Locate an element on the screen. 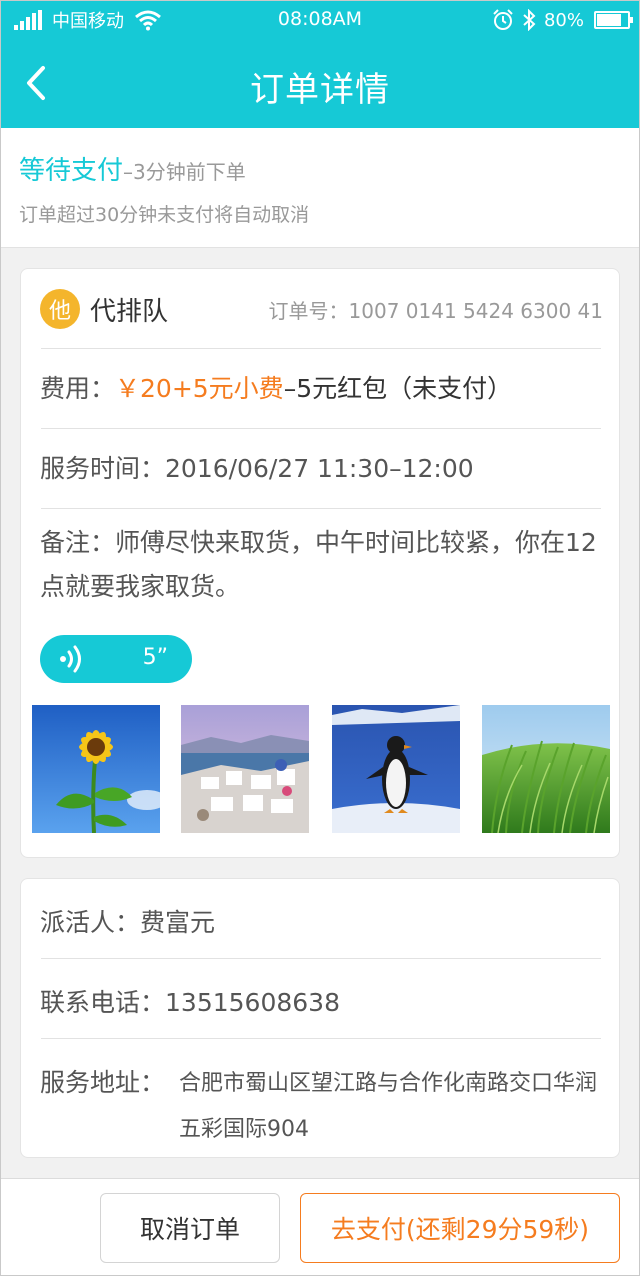 Image resolution: width=640 pixels, height=1276 pixels. title-bar: 订单详情 is located at coordinates (320, 84).